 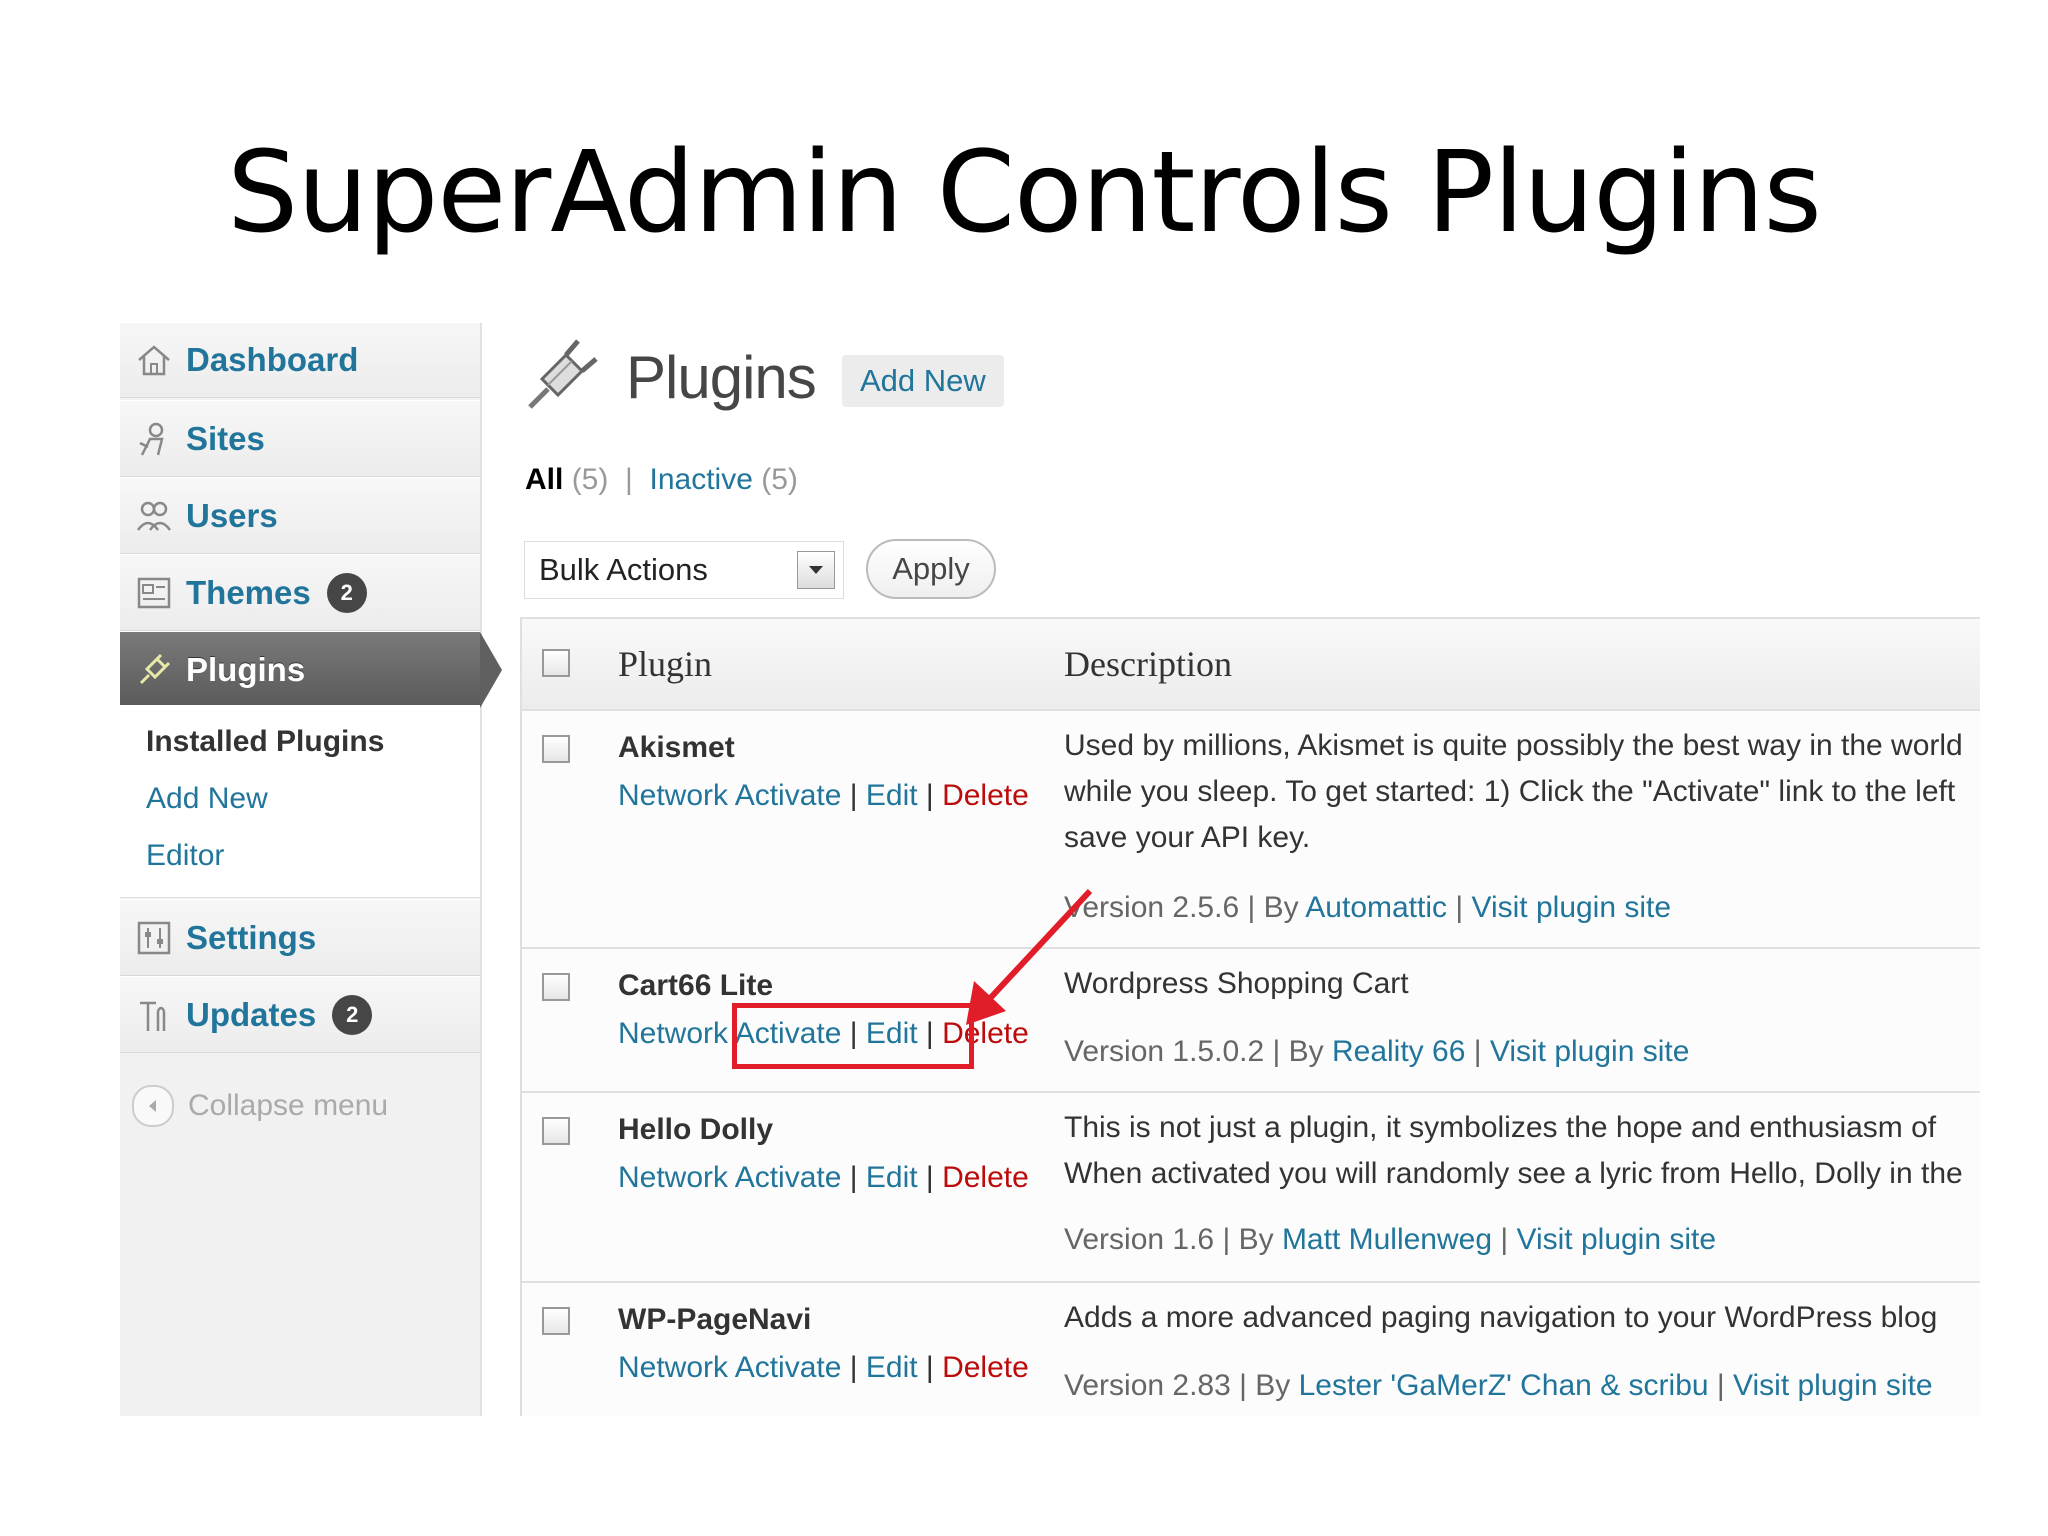 I want to click on sidebar-item-label: Plugins, so click(x=246, y=669).